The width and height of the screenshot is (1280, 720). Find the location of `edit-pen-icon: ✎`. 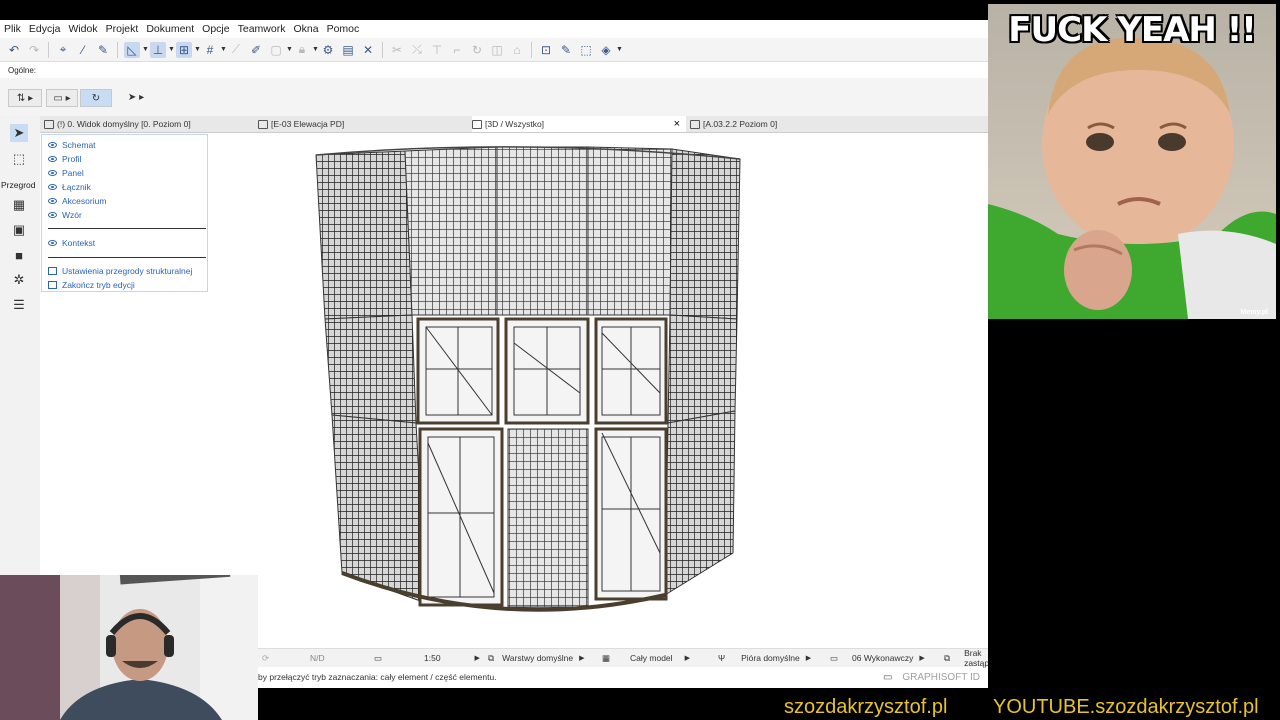

edit-pen-icon: ✎ is located at coordinates (566, 50).